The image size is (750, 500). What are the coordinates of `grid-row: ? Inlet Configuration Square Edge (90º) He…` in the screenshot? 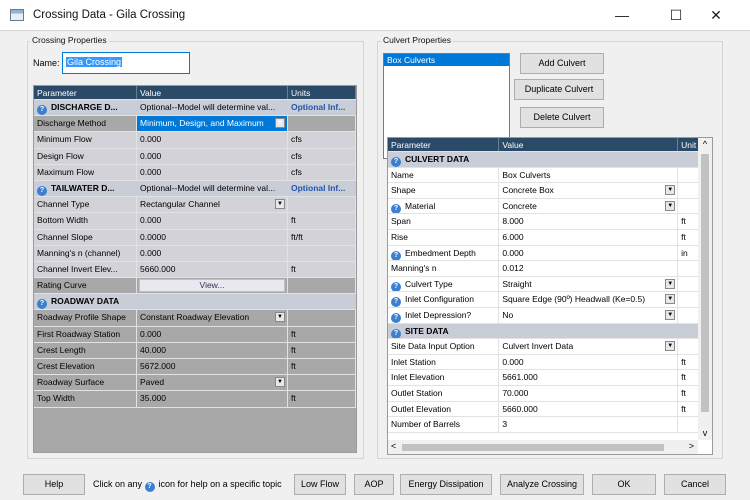 It's located at (550, 300).